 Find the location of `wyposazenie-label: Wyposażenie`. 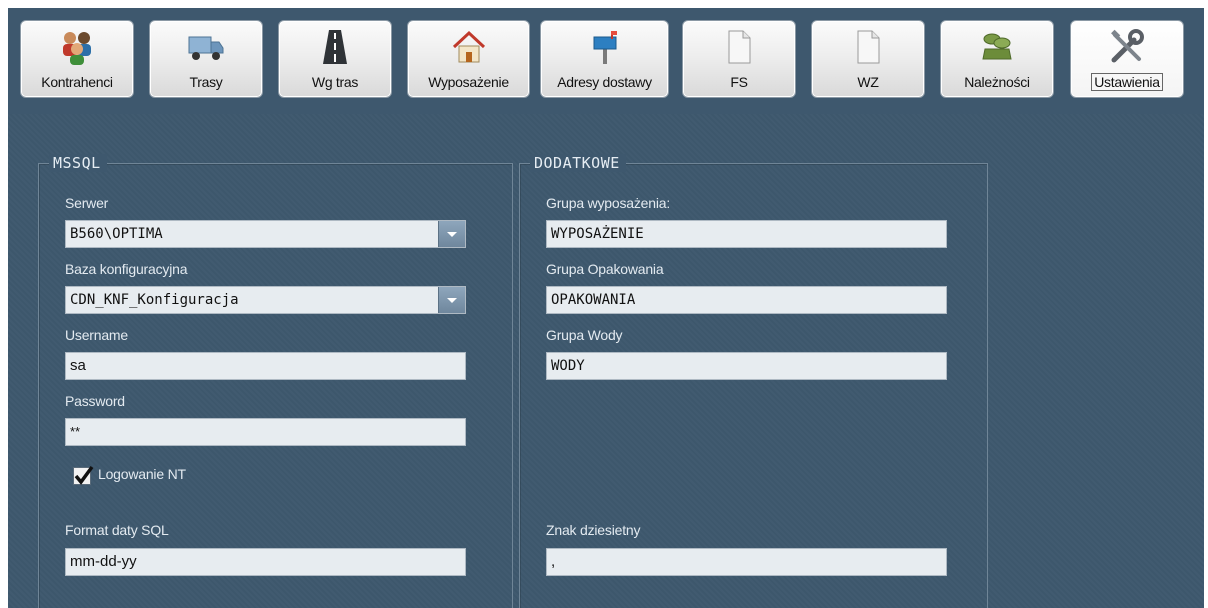

wyposazenie-label: Wyposażenie is located at coordinates (468, 82).